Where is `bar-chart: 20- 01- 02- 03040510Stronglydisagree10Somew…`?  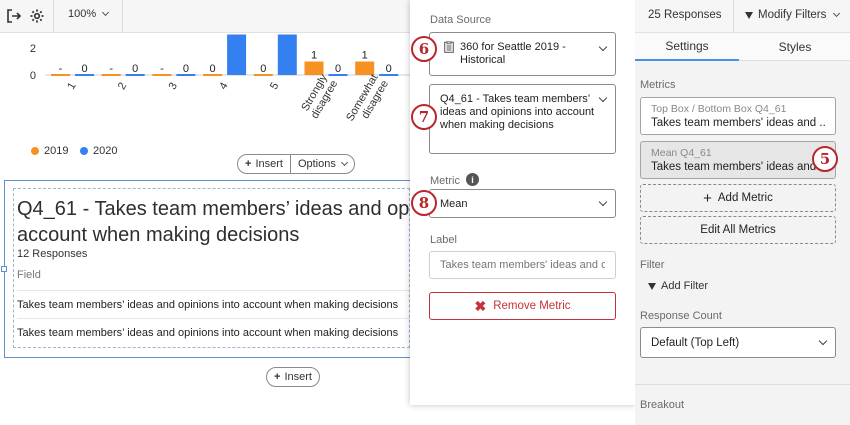
bar-chart: 20- 01- 02- 03040510Stronglydisagree10Somew… is located at coordinates (220, 81).